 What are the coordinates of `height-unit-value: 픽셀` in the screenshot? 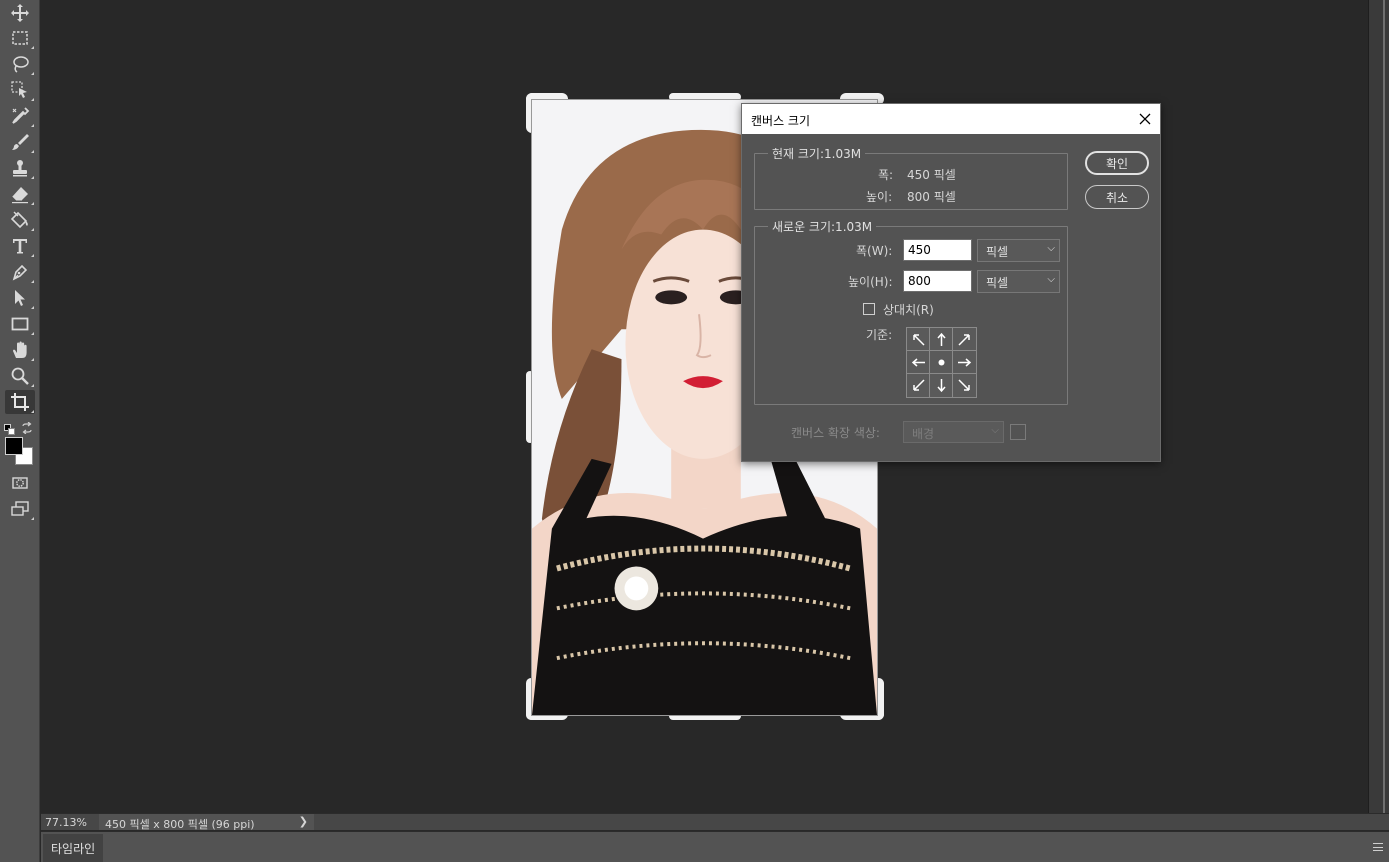 It's located at (997, 283).